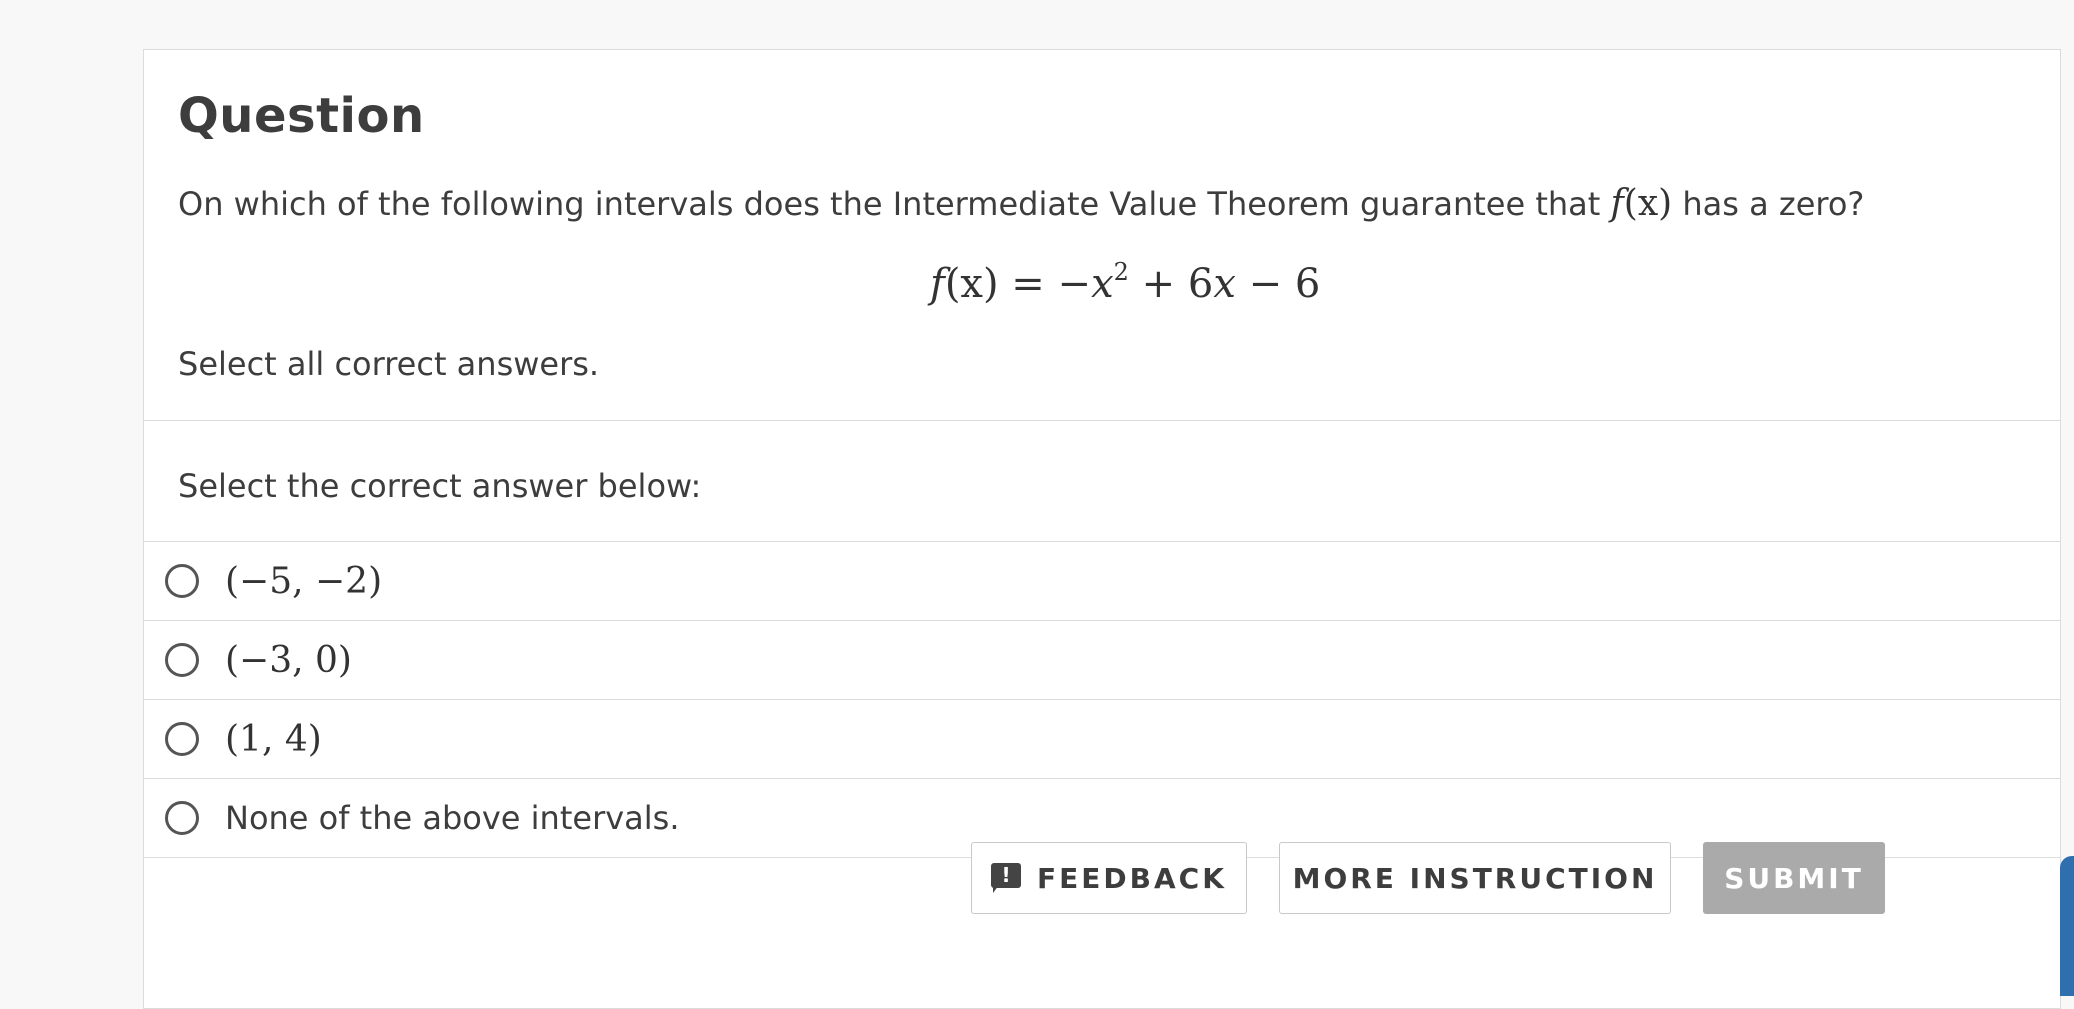 The height and width of the screenshot is (1009, 2074). I want to click on option-label: None of the above intervals., so click(452, 818).